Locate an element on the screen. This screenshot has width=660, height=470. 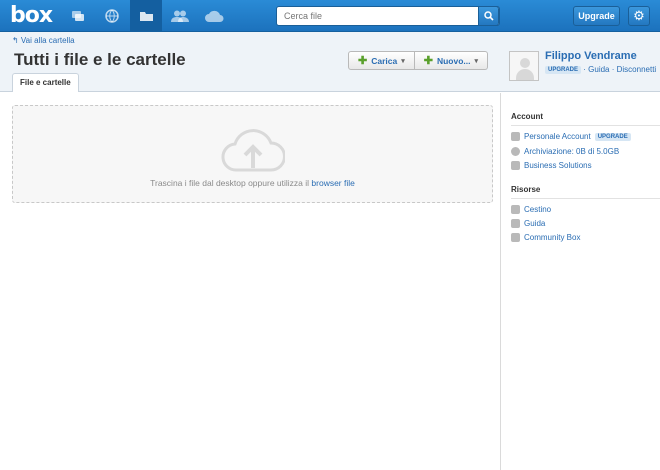
help-link: Guida is located at coordinates (598, 69).